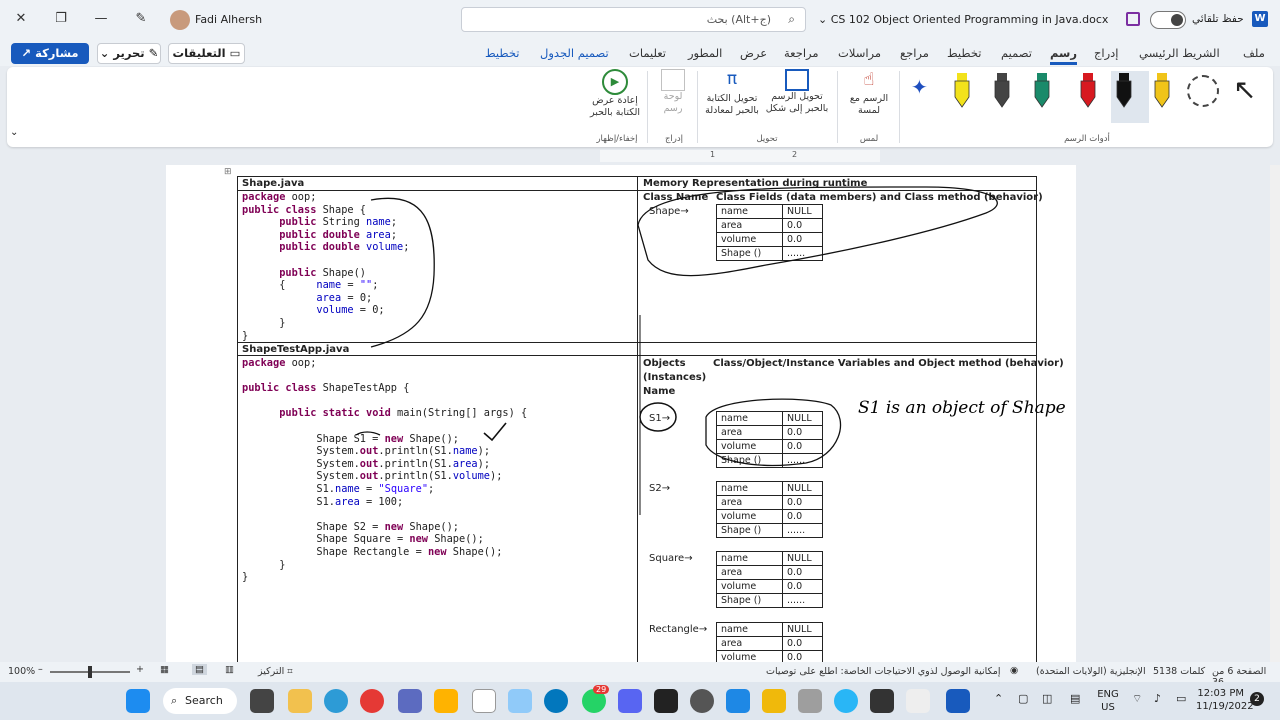  What do you see at coordinates (633, 19) in the screenshot?
I see `search-box: بحث (Alt+ج) ⌕` at bounding box center [633, 19].